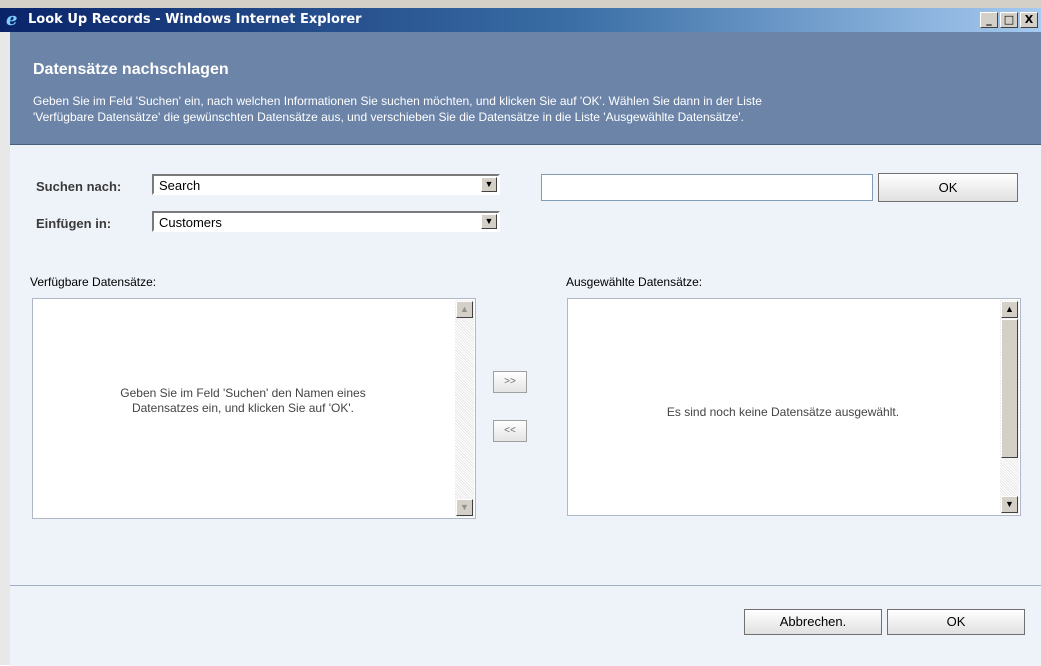 This screenshot has height=666, width=1041. I want to click on search-by-label: Suchen nach:, so click(79, 186).